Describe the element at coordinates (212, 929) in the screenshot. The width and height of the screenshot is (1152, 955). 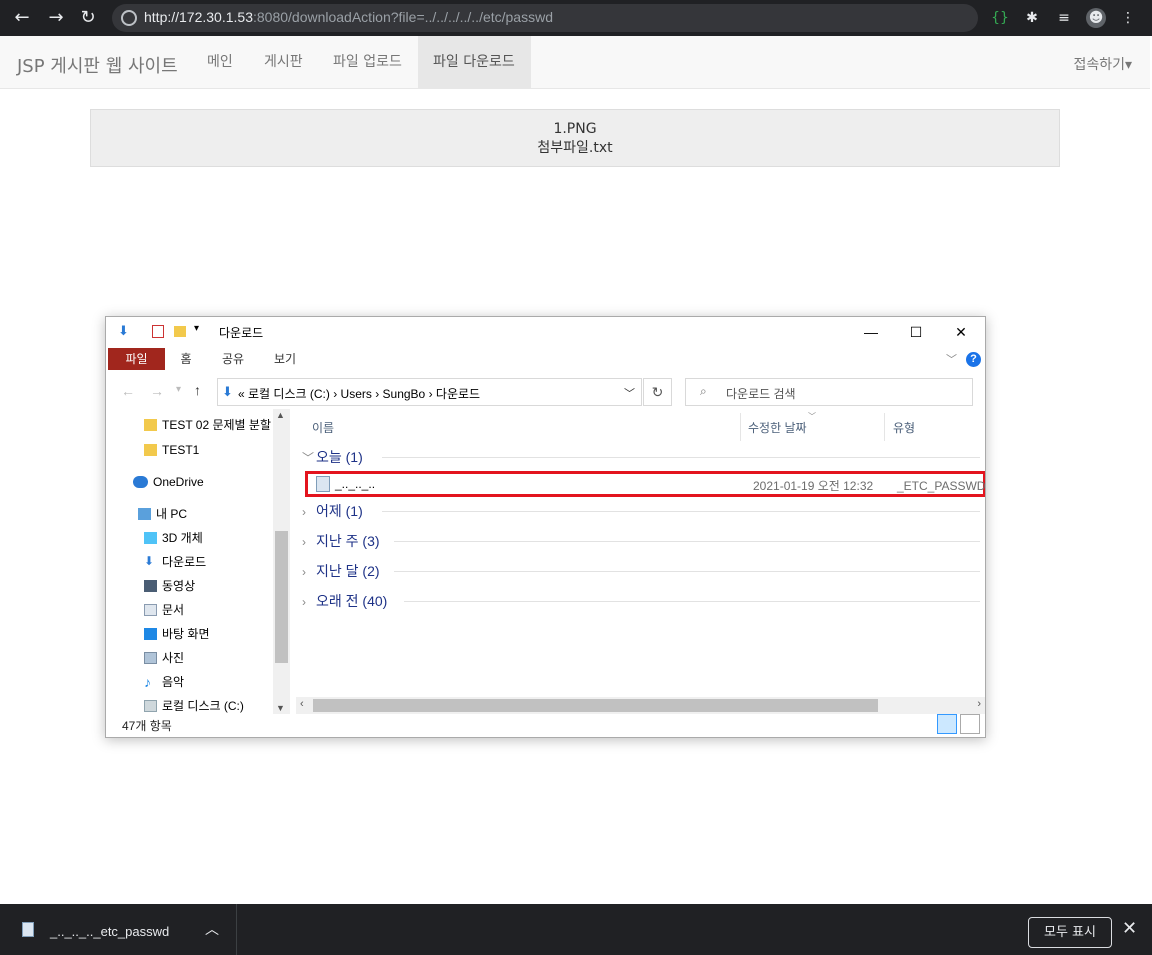
I see `chevron-up-icon: ︿` at that location.